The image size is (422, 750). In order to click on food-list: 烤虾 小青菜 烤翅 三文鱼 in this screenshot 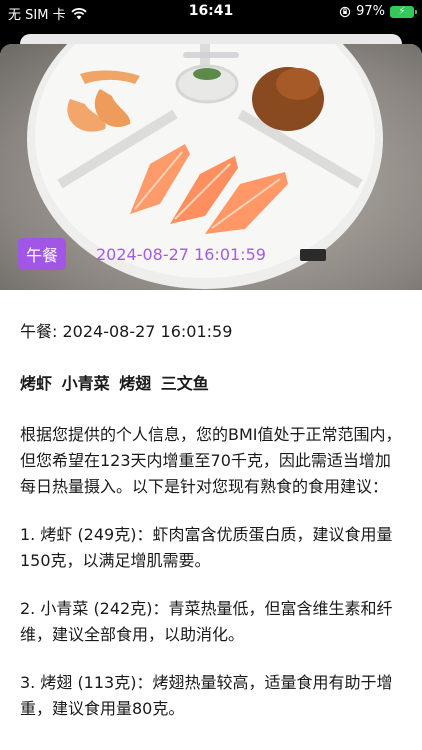, I will do `click(211, 382)`.